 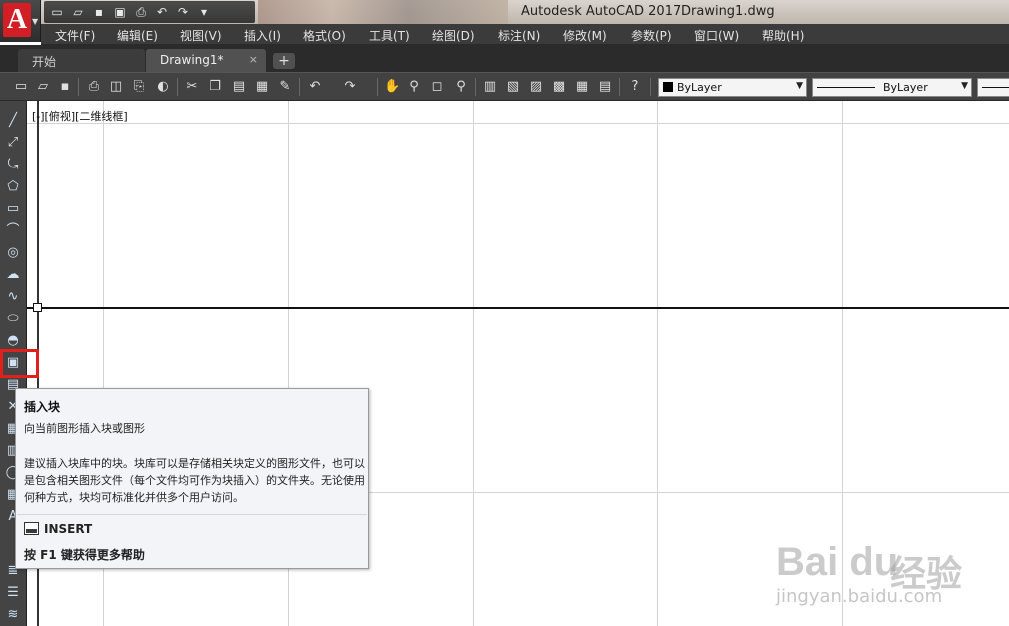 I want to click on color-swatch, so click(x=668, y=87).